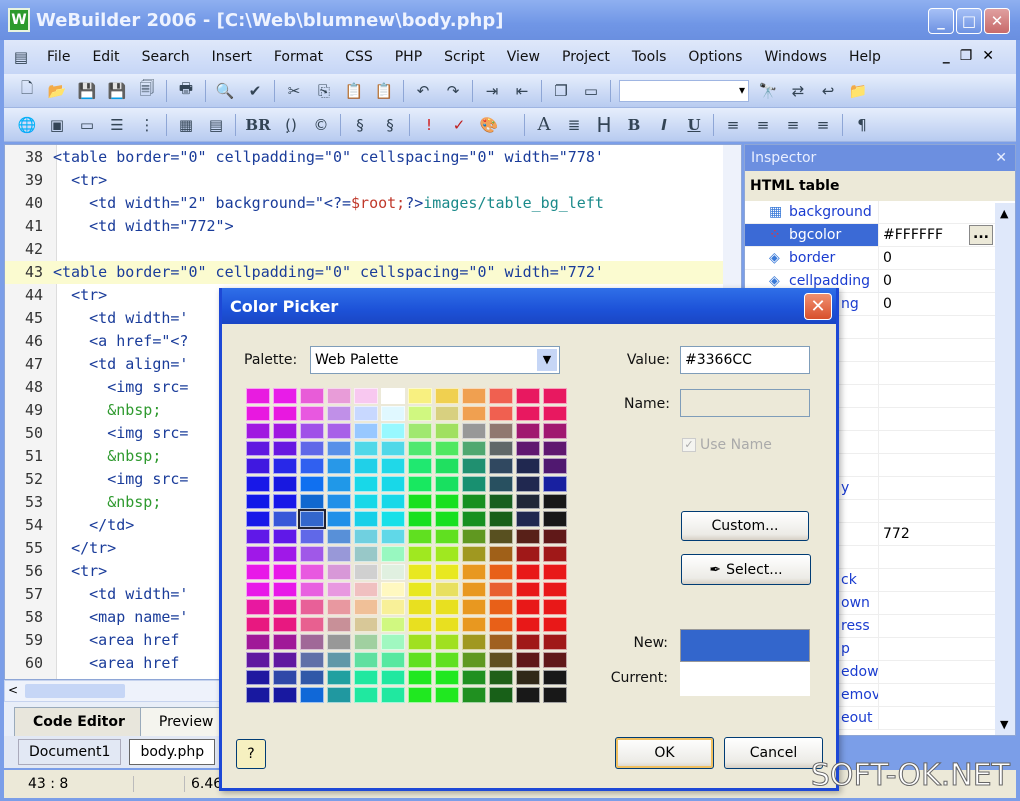  Describe the element at coordinates (634, 125) in the screenshot. I see `bold-button: B` at that location.